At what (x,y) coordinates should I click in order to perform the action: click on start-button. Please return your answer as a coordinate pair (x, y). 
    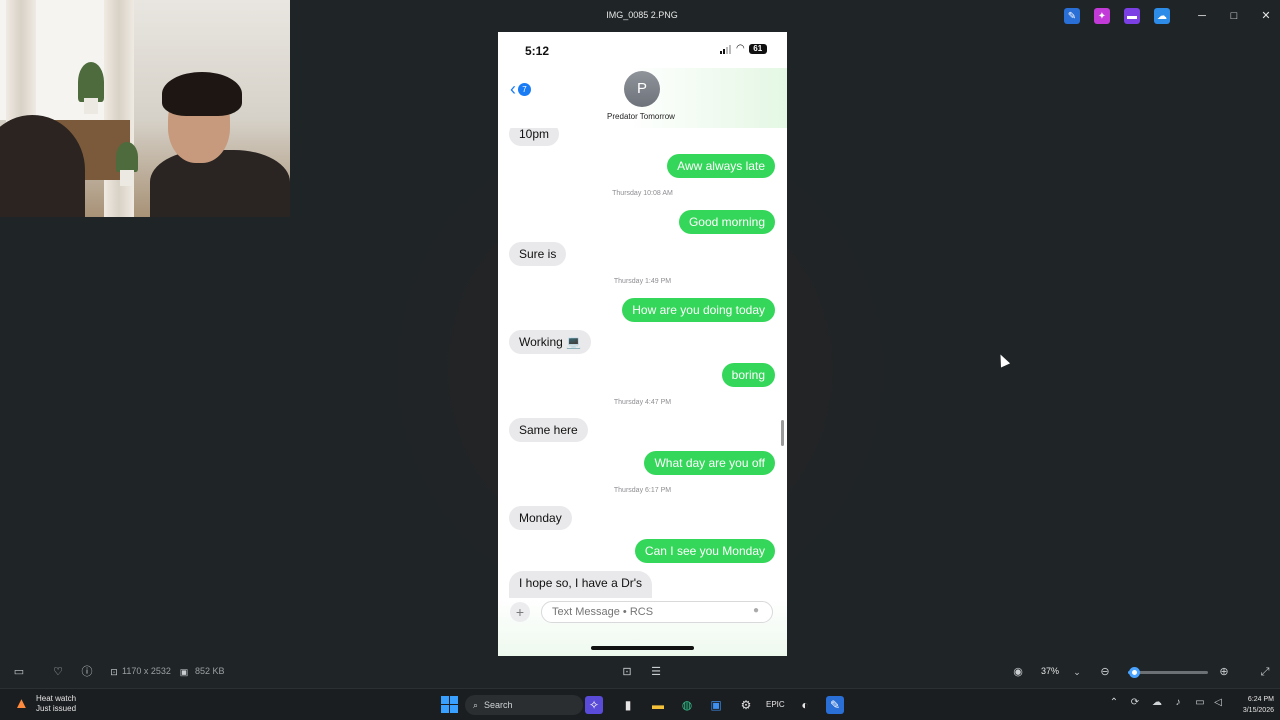
    Looking at the image, I should click on (450, 705).